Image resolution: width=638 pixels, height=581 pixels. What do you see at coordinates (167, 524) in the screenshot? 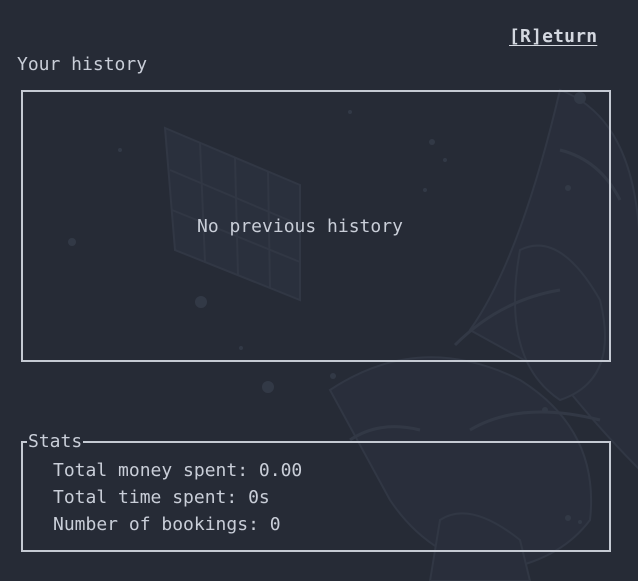
I see `stat-booking-count: Number of bookings: 0` at bounding box center [167, 524].